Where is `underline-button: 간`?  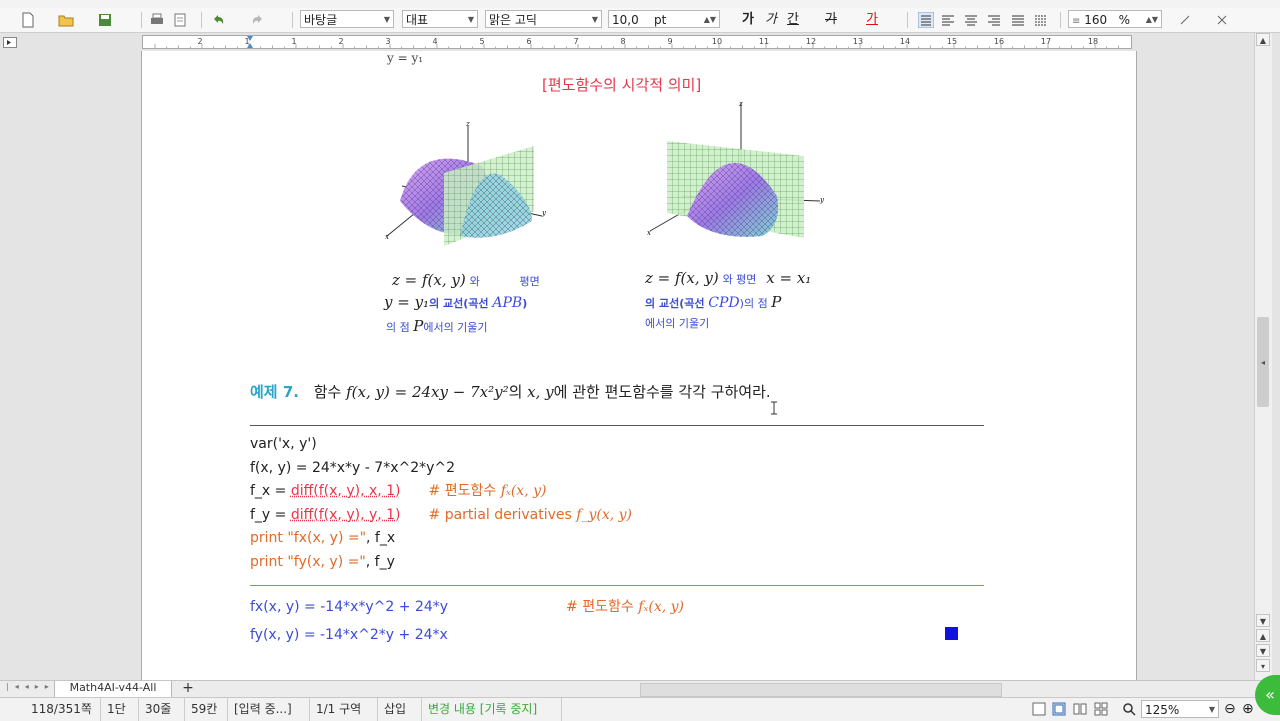 underline-button: 간 is located at coordinates (793, 20).